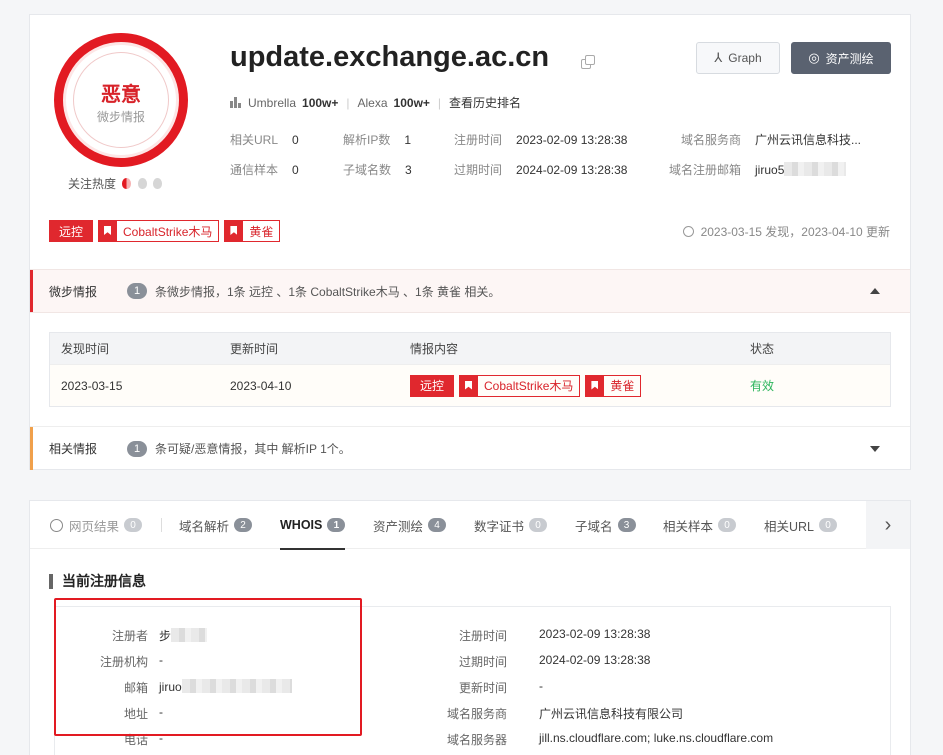  Describe the element at coordinates (595, 660) in the screenshot. I see `expire-value: 2024-02-09 13:28:38` at that location.